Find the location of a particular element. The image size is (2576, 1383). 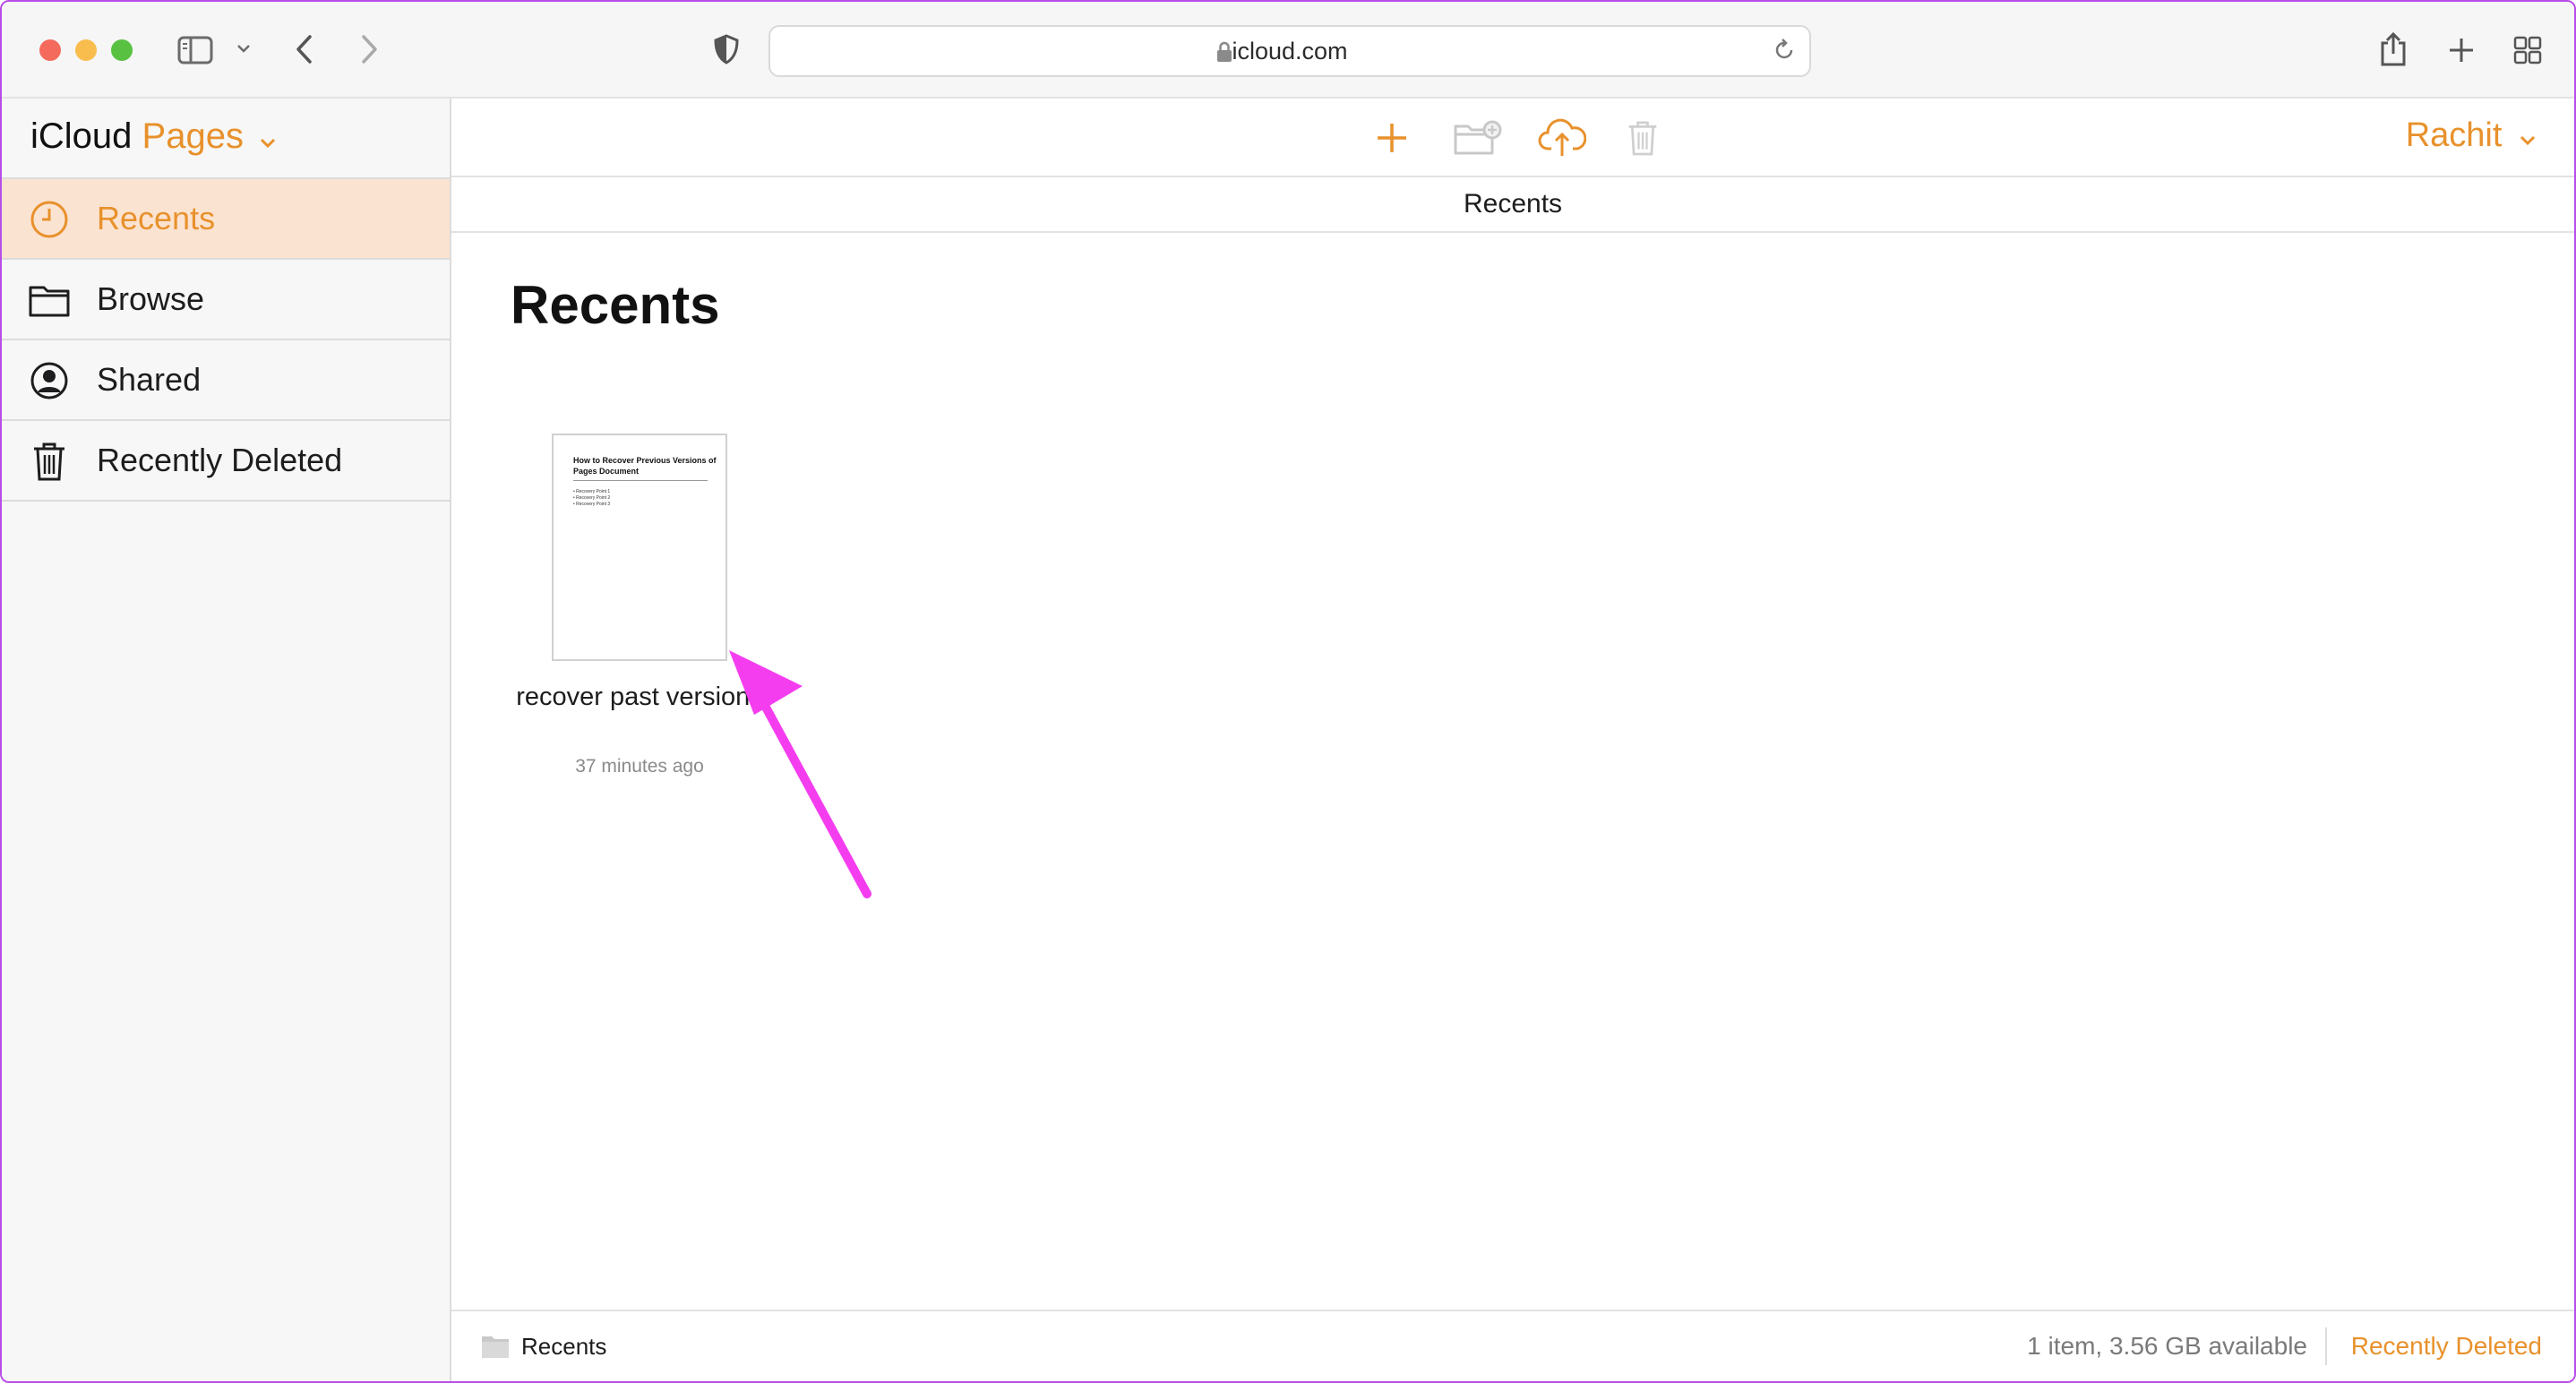

clock-icon is located at coordinates (49, 219).